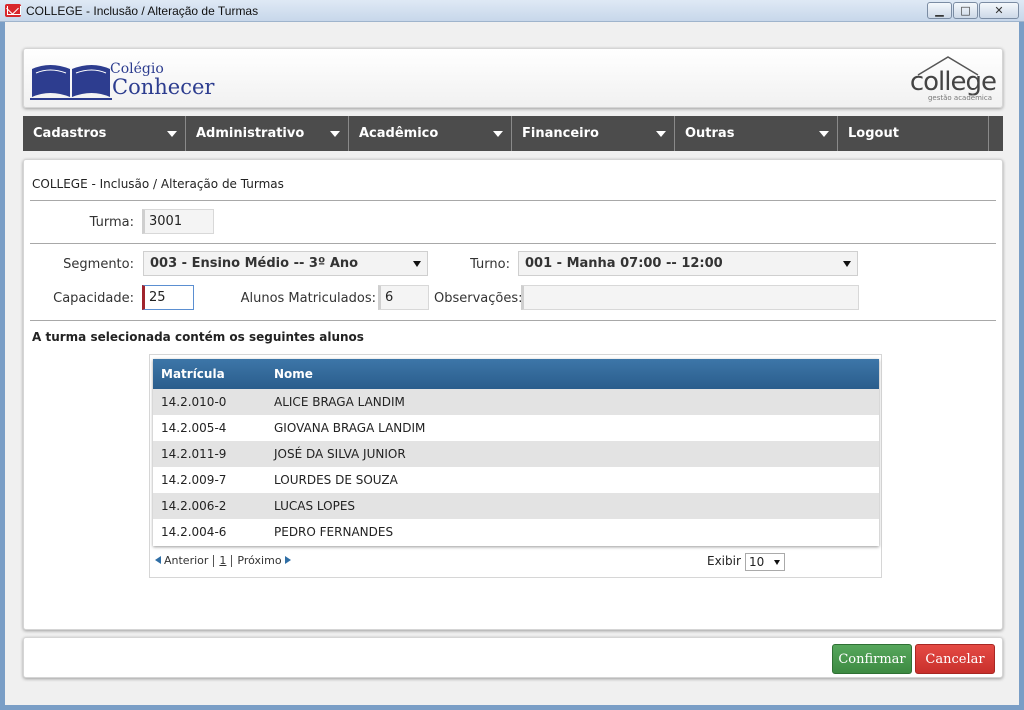 Image resolution: width=1024 pixels, height=710 pixels. What do you see at coordinates (334, 532) in the screenshot?
I see `cell-nome: PEDRO FERNANDES` at bounding box center [334, 532].